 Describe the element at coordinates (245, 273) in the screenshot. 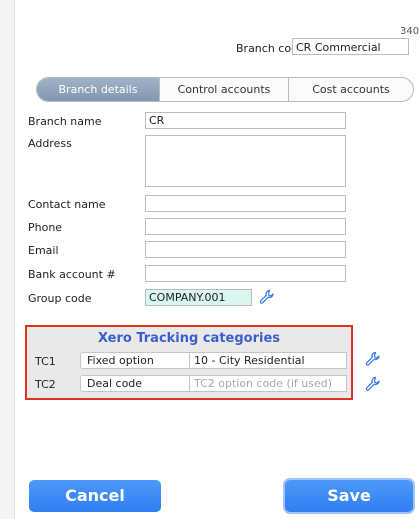

I see `bank-account-field` at that location.